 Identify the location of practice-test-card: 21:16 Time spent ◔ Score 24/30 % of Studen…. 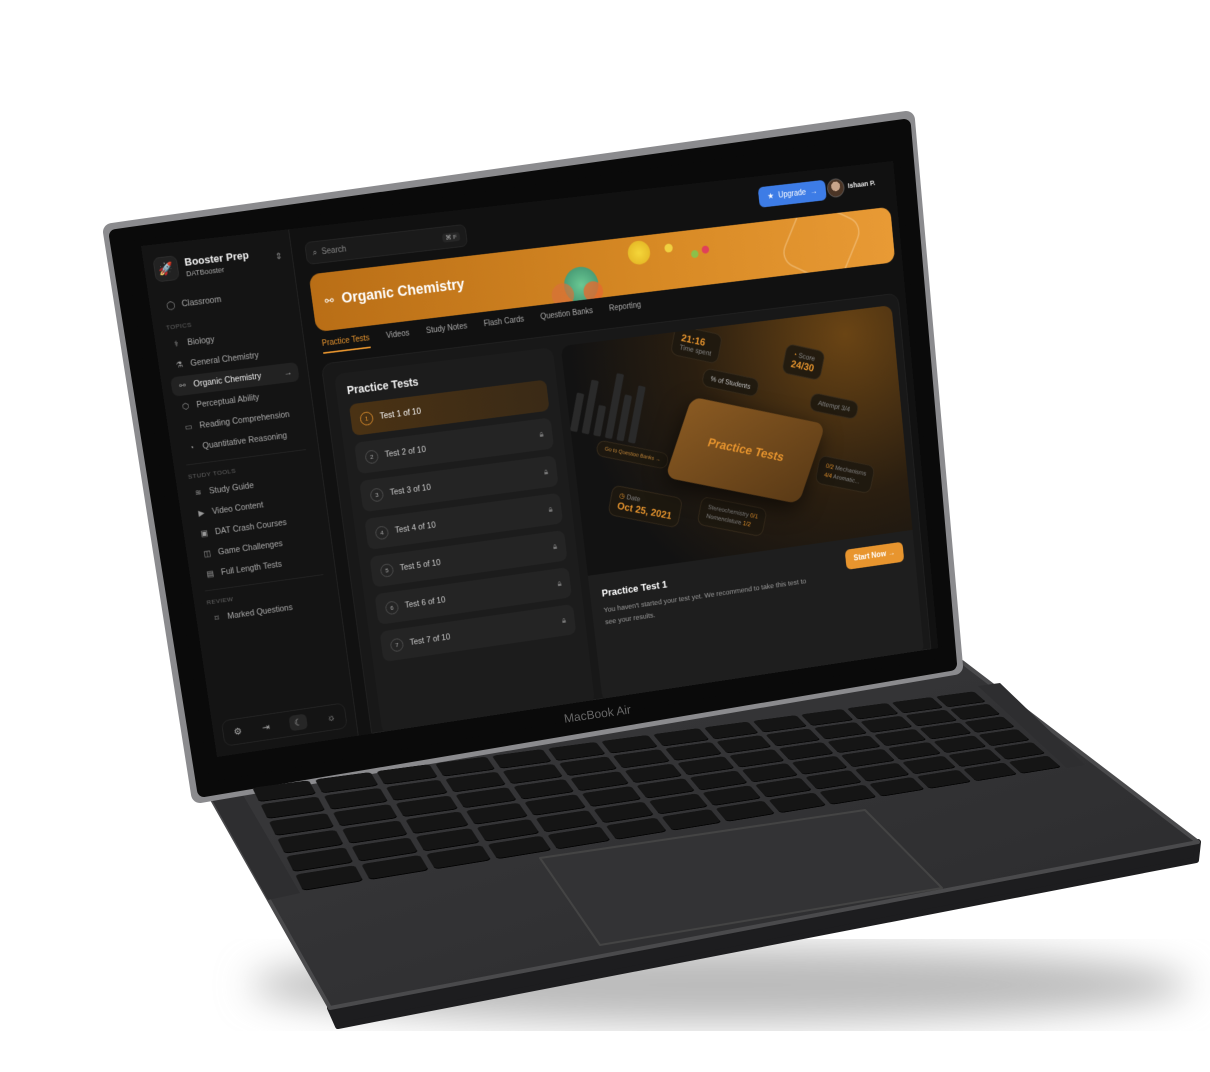
(742, 503).